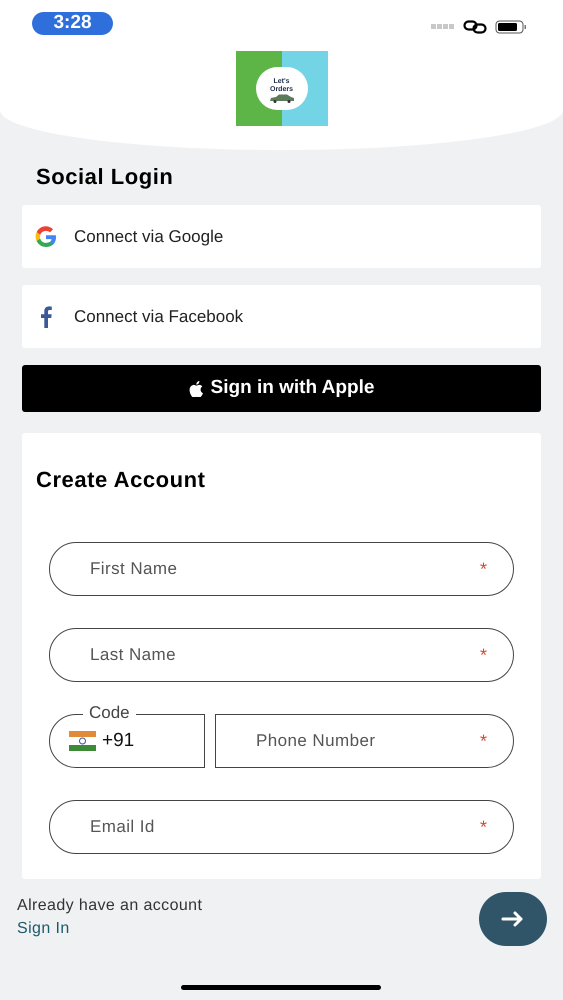 This screenshot has width=563, height=1000. Describe the element at coordinates (364, 741) in the screenshot. I see `phone-number-field: Phone Number *` at that location.